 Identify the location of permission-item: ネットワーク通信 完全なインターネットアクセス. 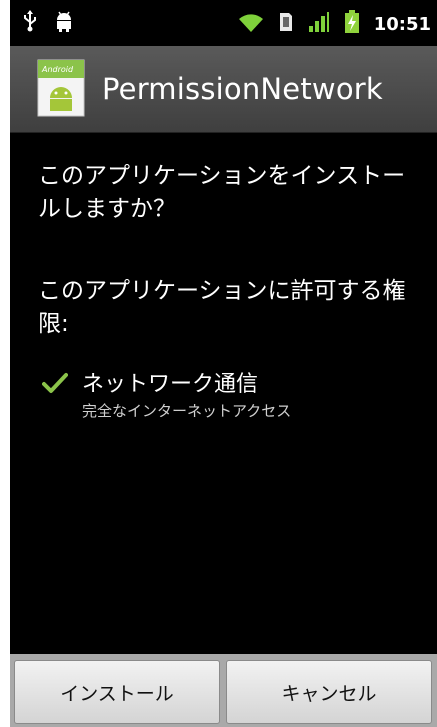
(233, 396).